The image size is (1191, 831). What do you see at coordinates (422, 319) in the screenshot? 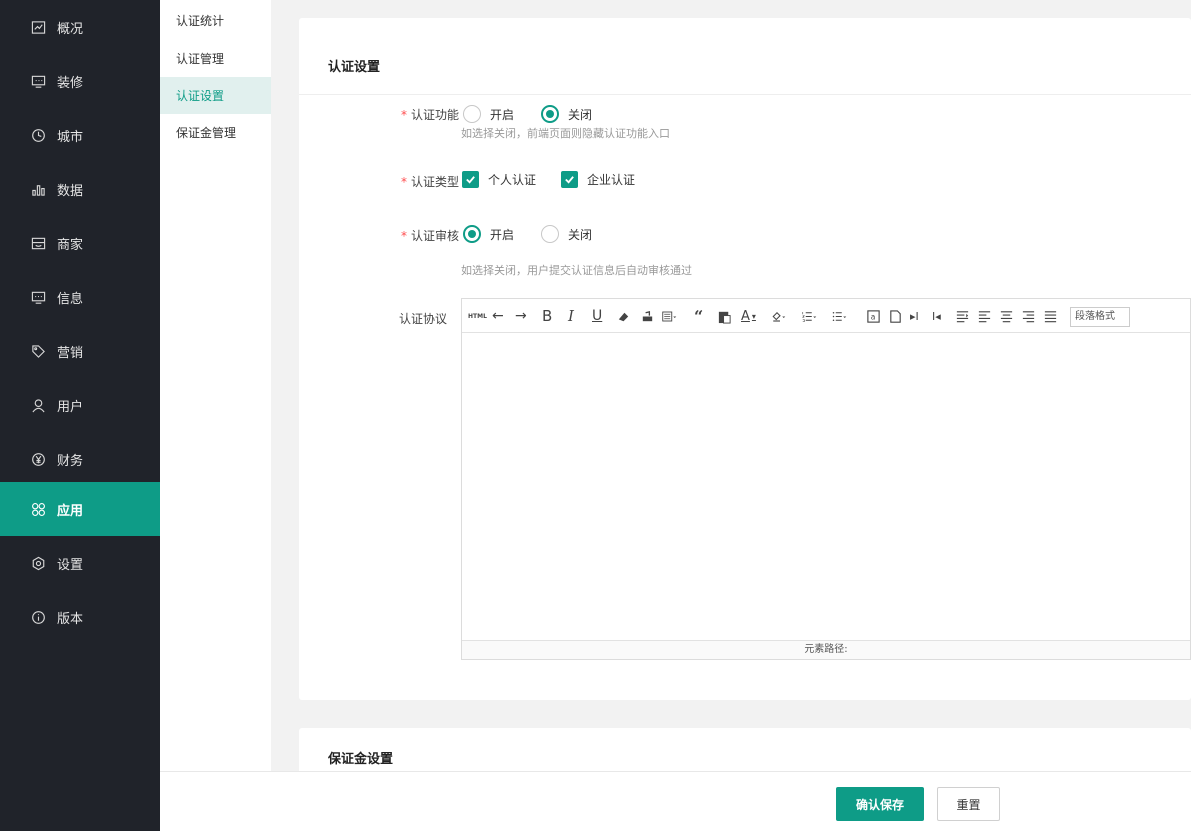
I see `cert-agreement-label: 认证协议` at bounding box center [422, 319].